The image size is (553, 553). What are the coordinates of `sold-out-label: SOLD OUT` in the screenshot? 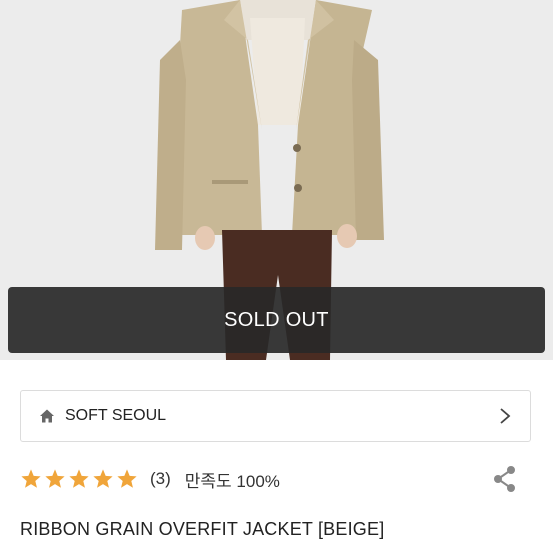 It's located at (276, 319).